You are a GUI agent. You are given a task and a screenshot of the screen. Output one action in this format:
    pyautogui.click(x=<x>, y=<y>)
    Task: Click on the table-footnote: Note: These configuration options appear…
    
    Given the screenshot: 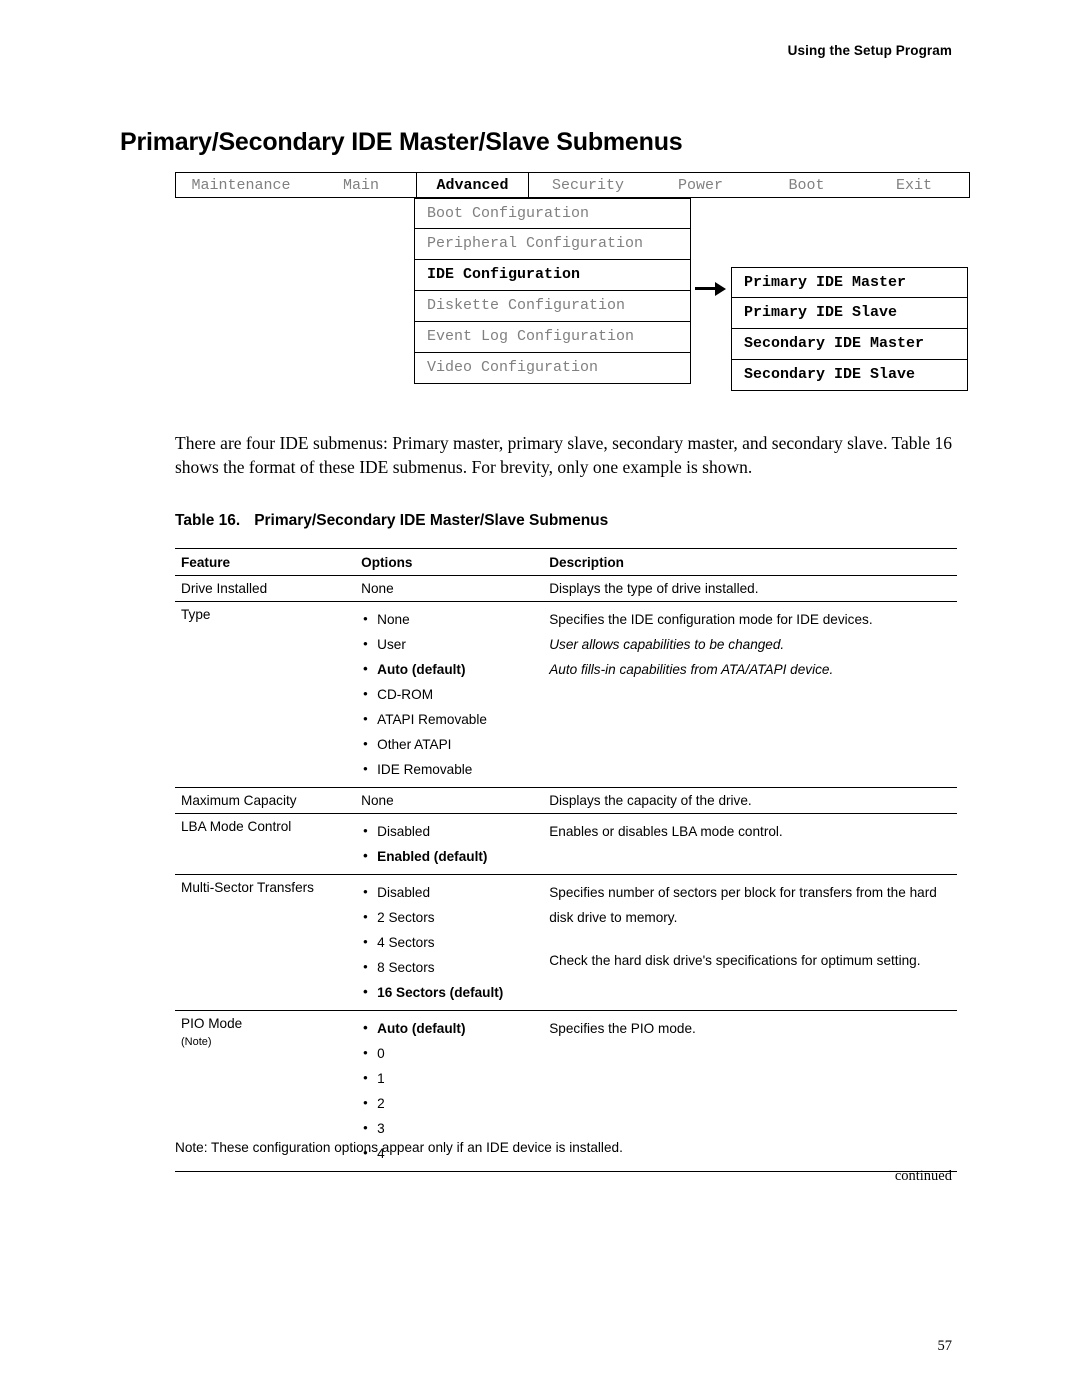 What is the action you would take?
    pyautogui.click(x=399, y=1147)
    